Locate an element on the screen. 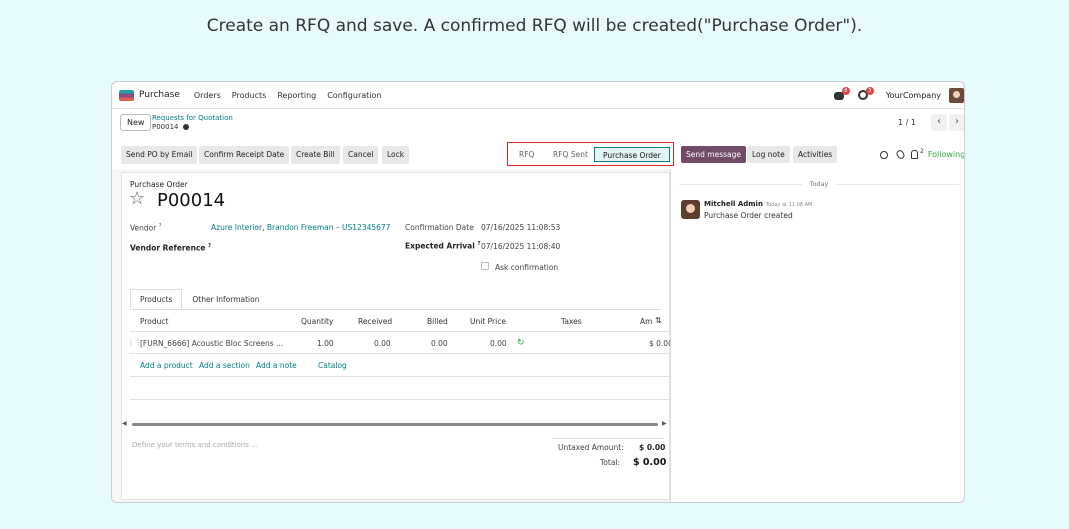  row-unit-price: 0.00 is located at coordinates (498, 343).